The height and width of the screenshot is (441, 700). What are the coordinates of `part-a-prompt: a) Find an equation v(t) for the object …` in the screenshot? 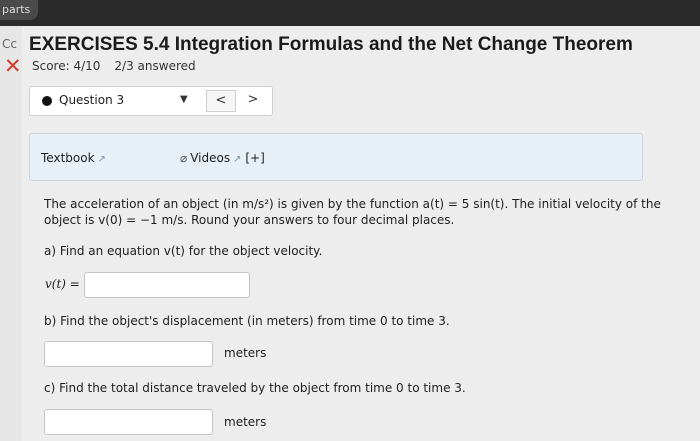 It's located at (183, 251).